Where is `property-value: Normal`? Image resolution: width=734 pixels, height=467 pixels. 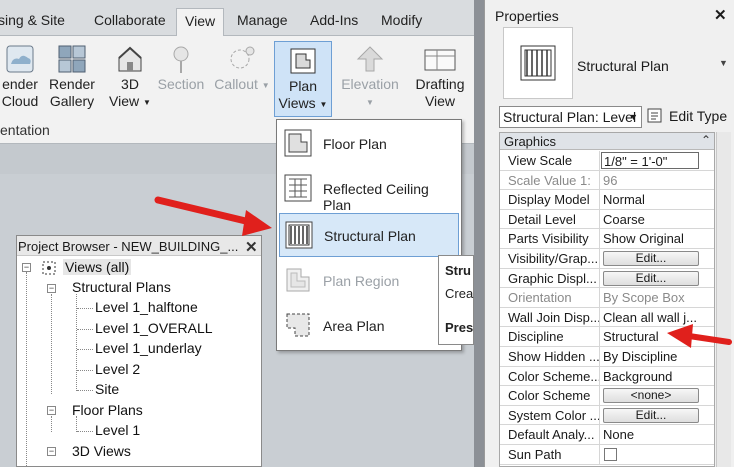
property-value: Normal is located at coordinates (658, 199).